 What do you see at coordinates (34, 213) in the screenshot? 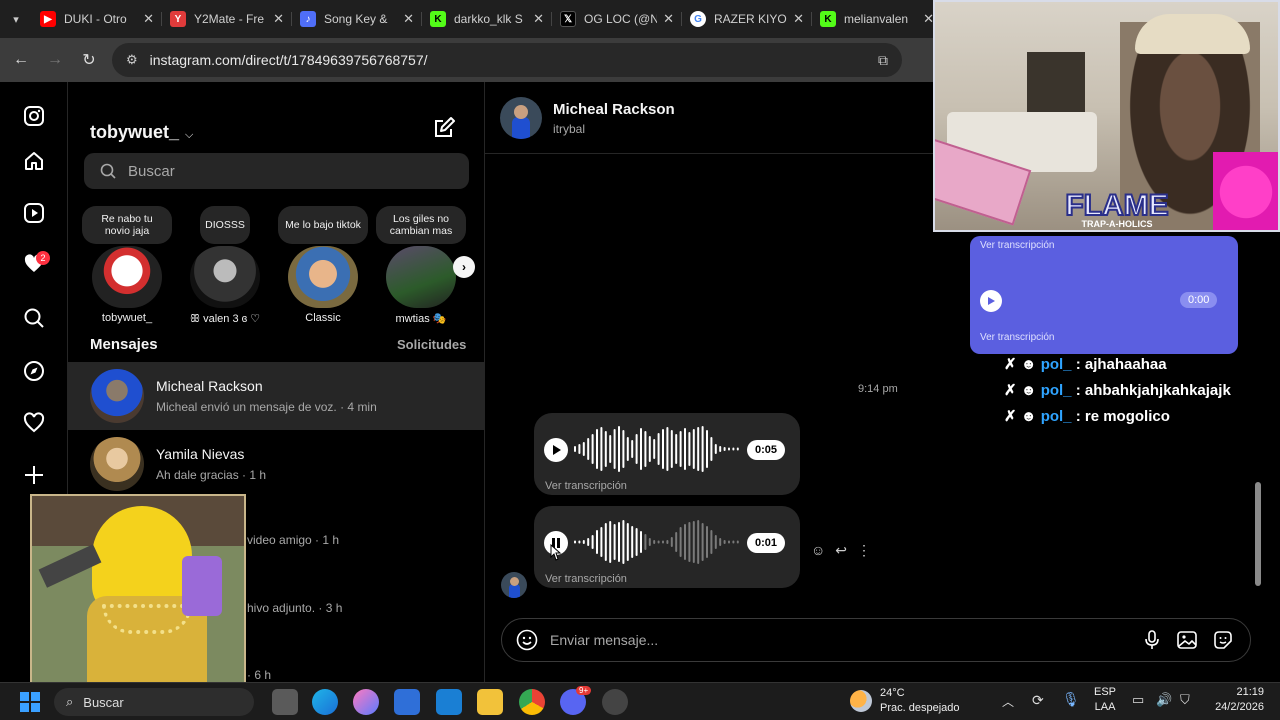
I see `reels-icon` at bounding box center [34, 213].